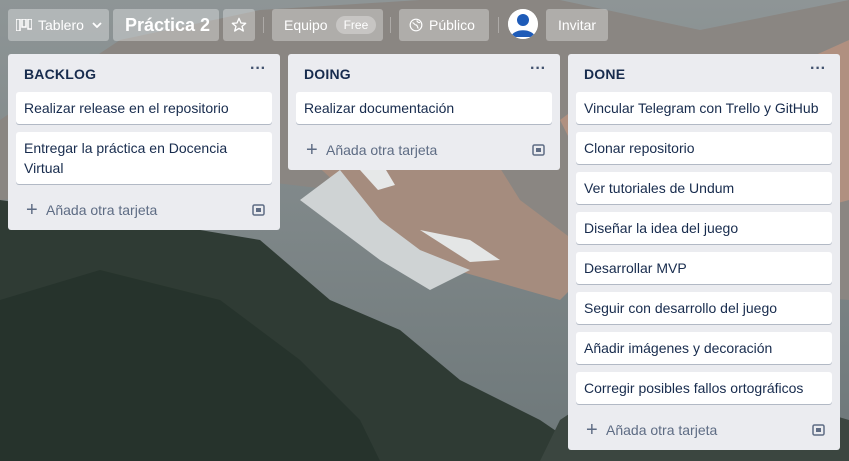 The height and width of the screenshot is (461, 849). I want to click on team-button: Equipo Free, so click(327, 25).